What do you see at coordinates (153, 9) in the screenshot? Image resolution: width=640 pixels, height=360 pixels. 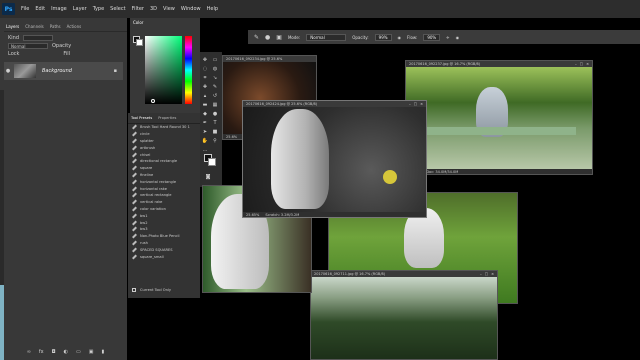 I see `menu-3d: 3D` at bounding box center [153, 9].